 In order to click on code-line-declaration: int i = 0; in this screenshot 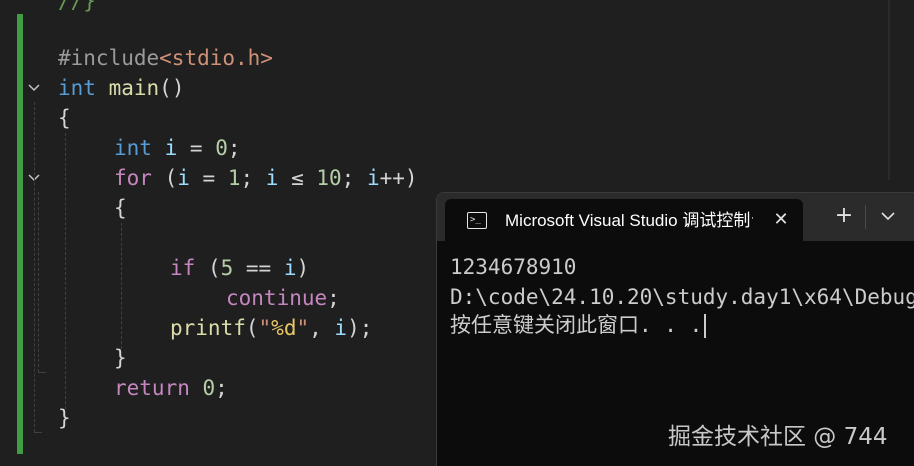, I will do `click(177, 148)`.